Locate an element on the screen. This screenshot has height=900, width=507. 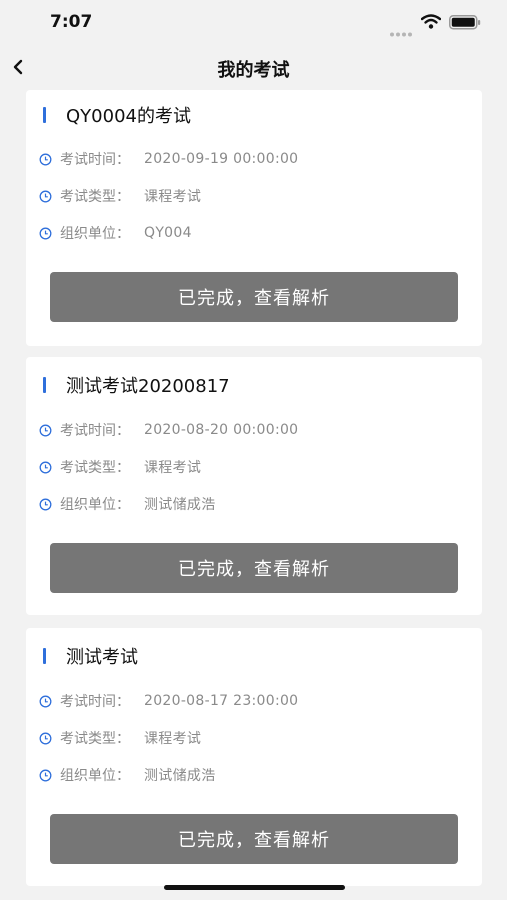
exam-time-row: 考试时间： 2020-08-20 00:00:00 is located at coordinates (249, 430).